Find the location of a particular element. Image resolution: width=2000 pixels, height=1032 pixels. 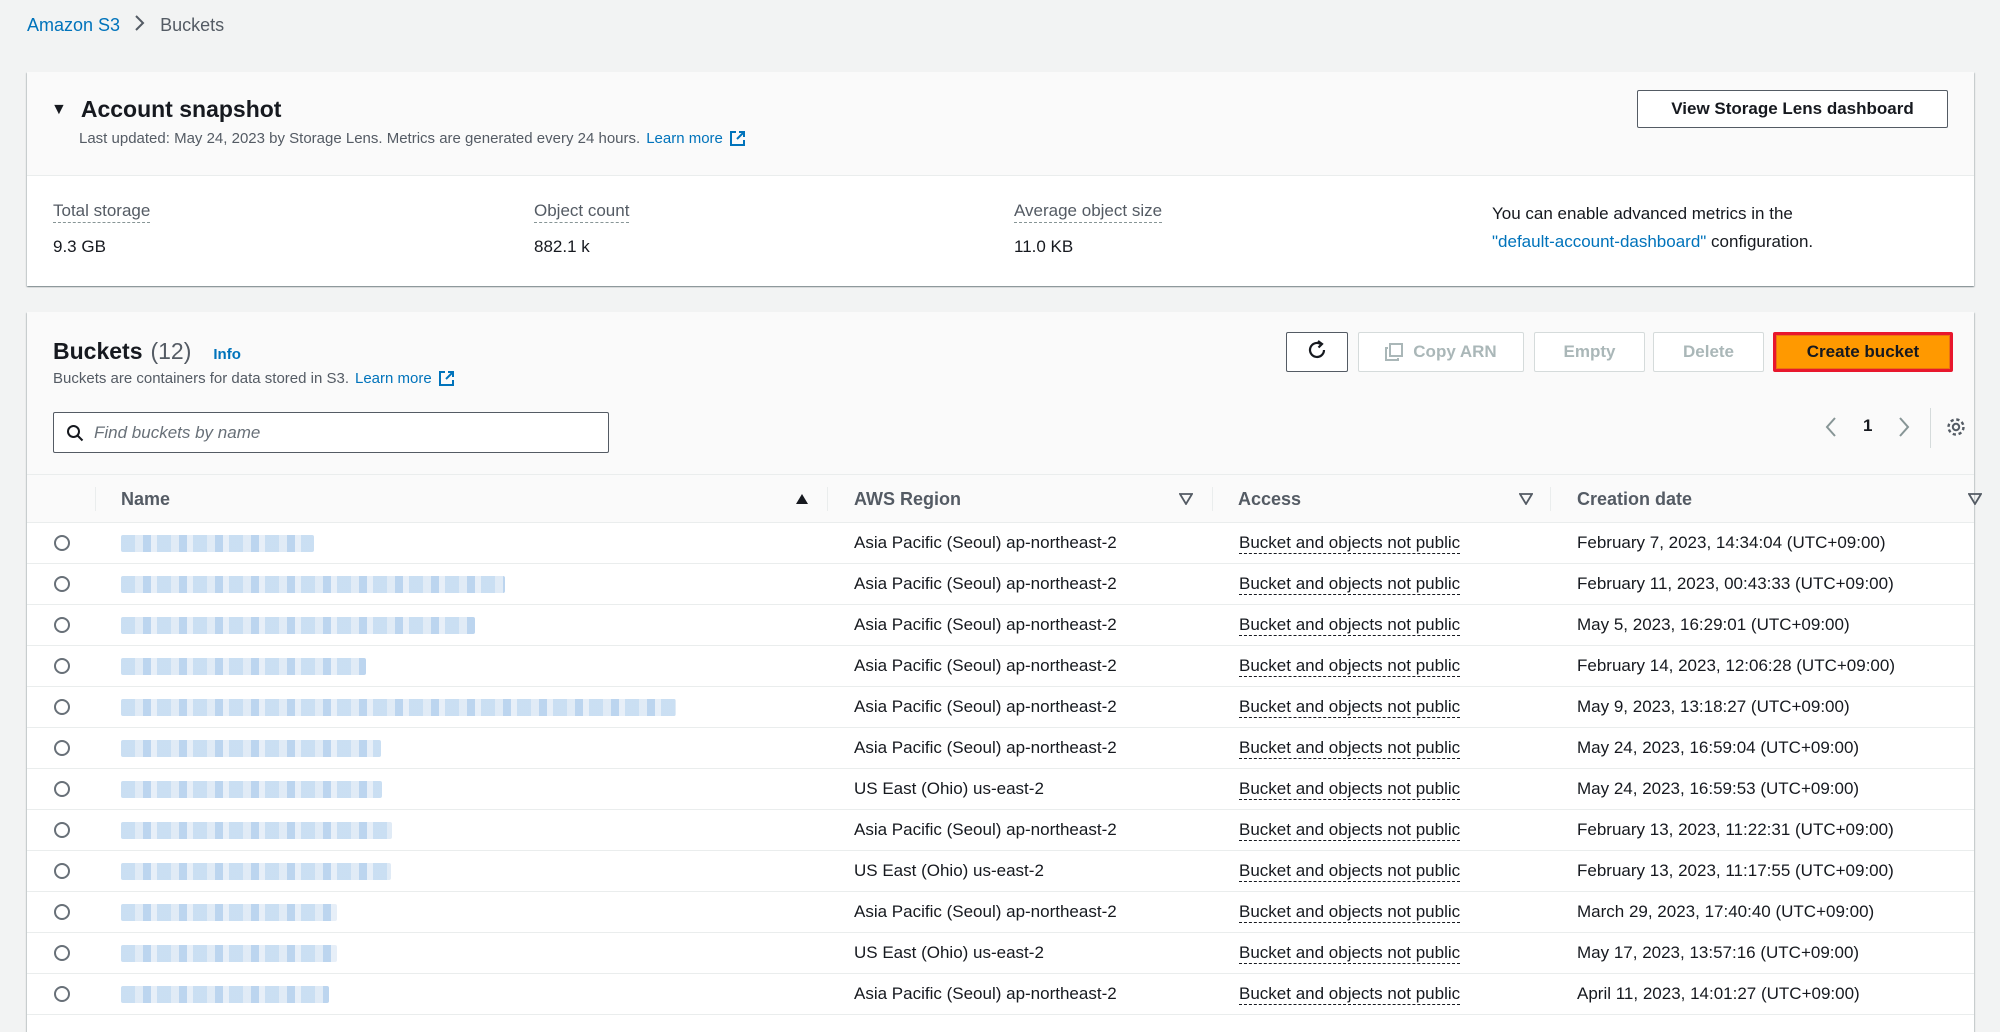

column-aws-region: AWS Region is located at coordinates (907, 499).